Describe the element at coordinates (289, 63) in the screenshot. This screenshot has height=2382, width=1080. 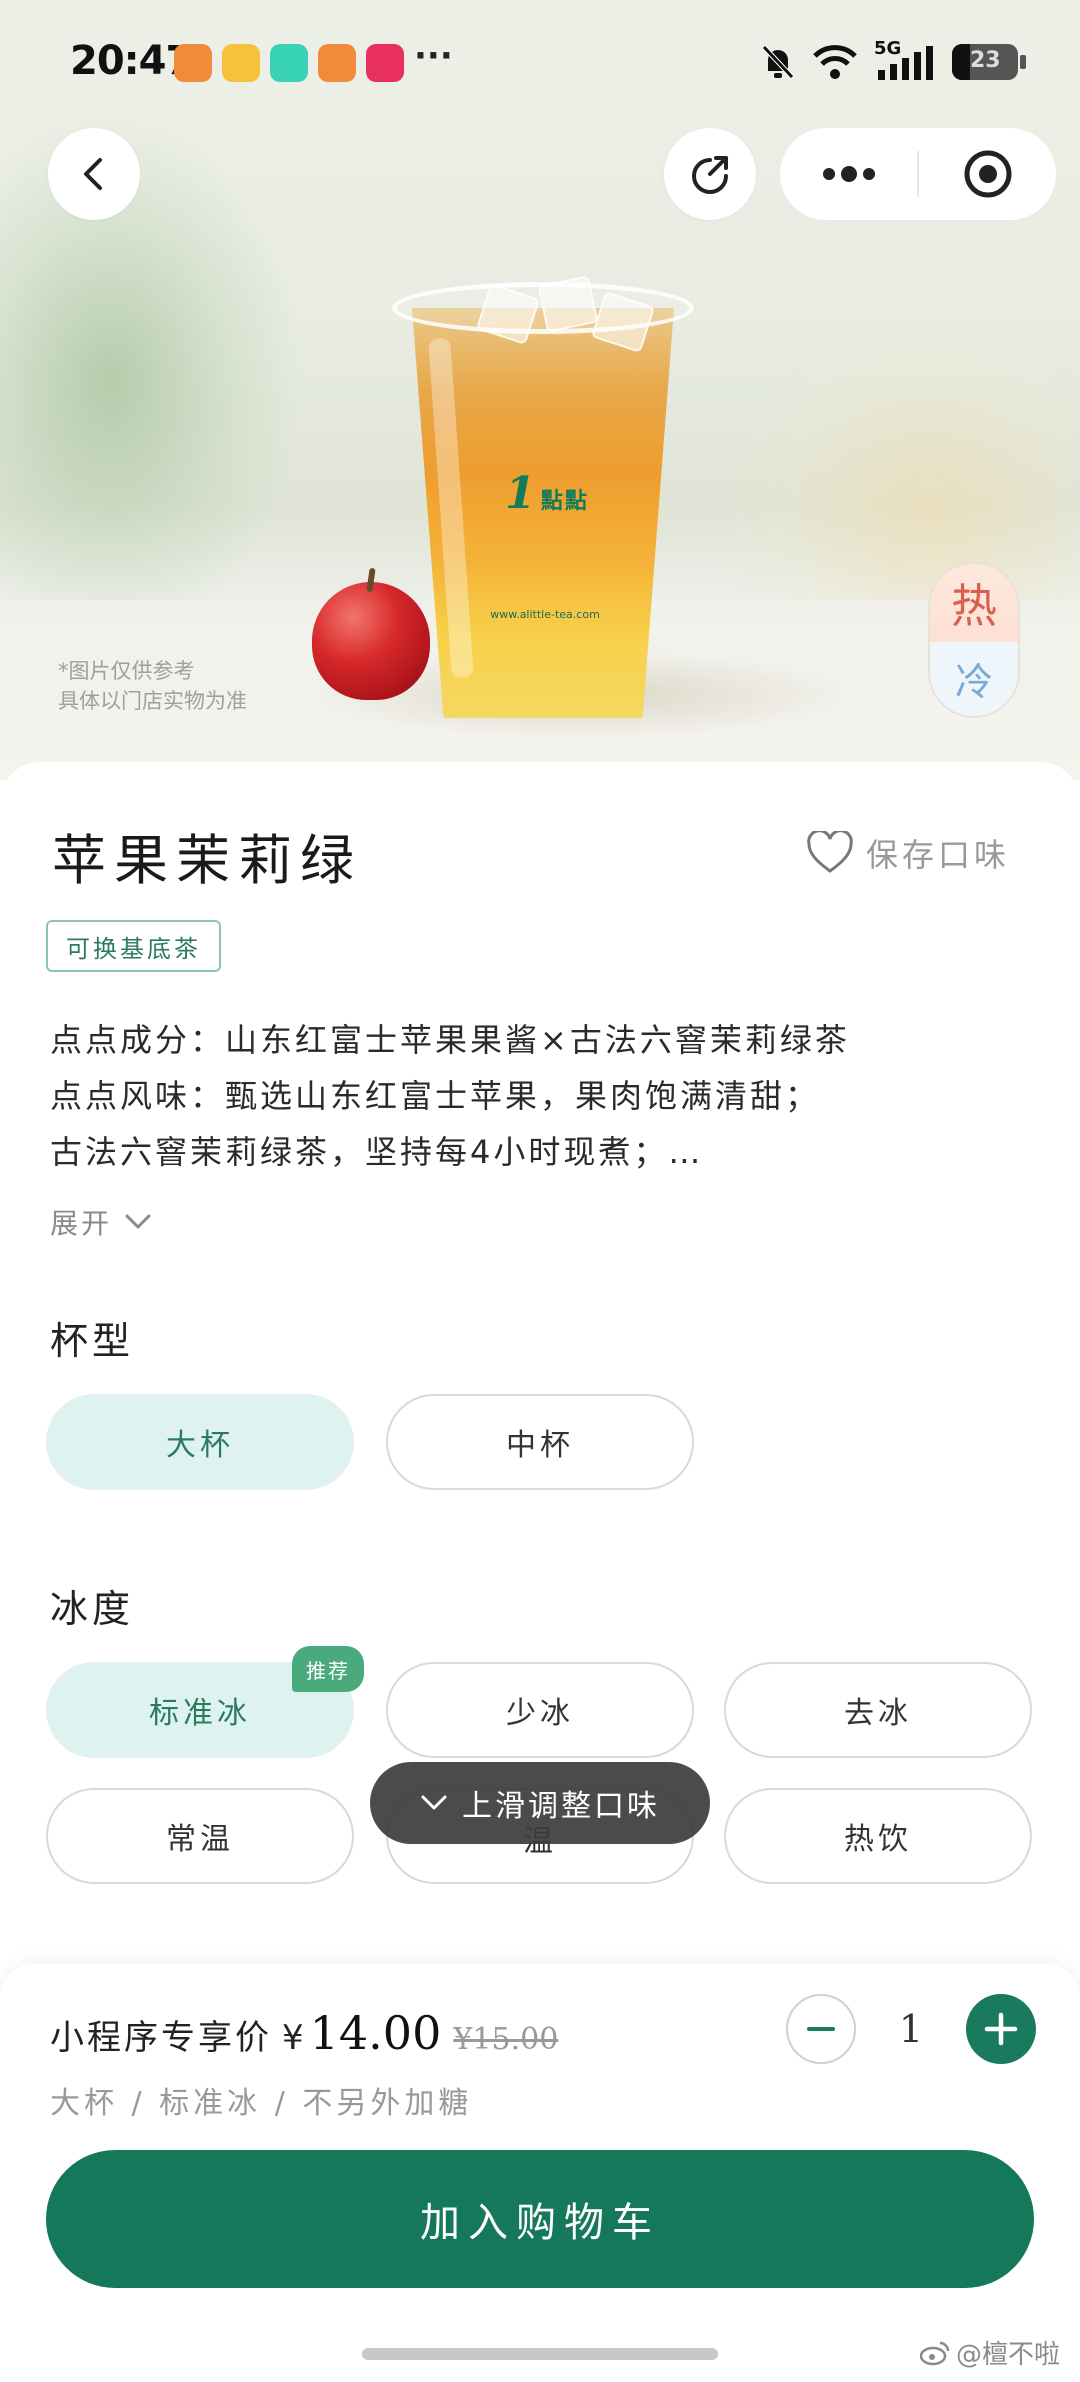
I see `notification-chat-icon` at that location.